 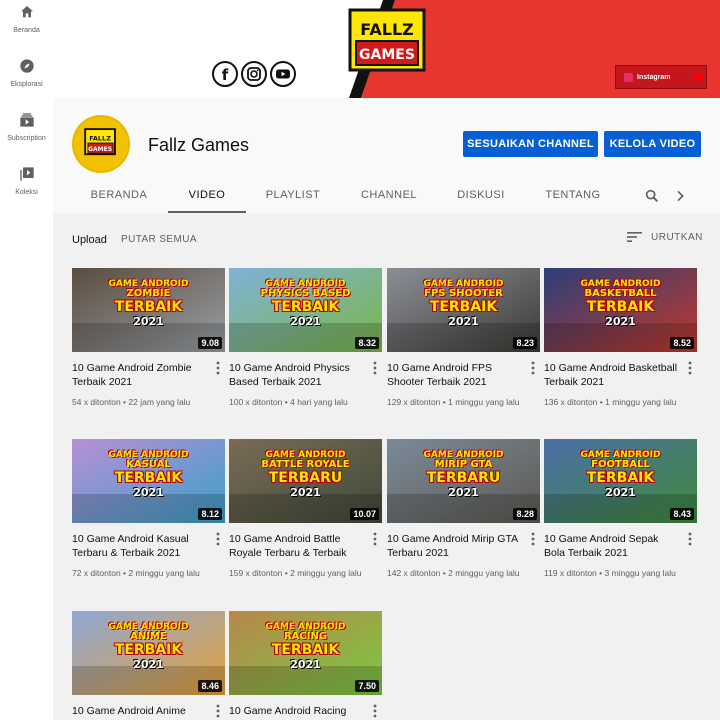 I want to click on video-title: 10 Game Android FPS Shooter Terbaik 2021, so click(x=456, y=375).